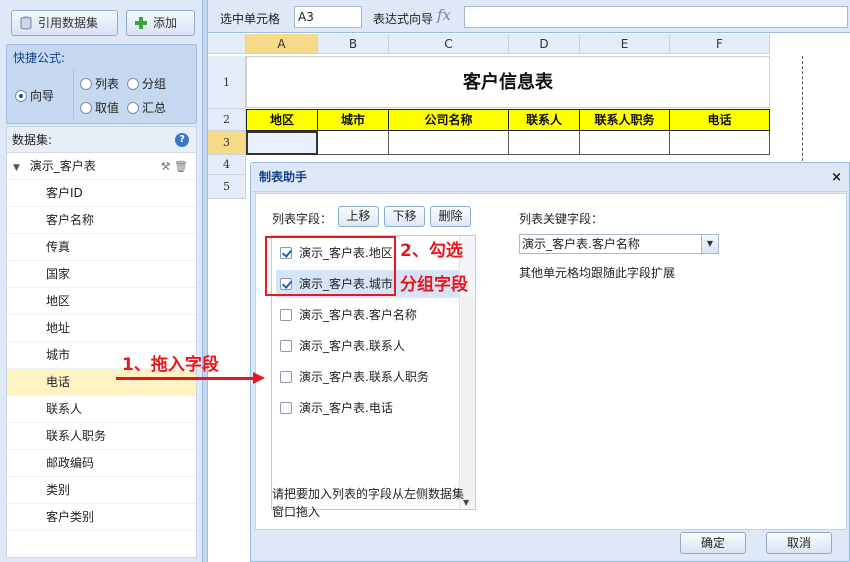  Describe the element at coordinates (656, 17) in the screenshot. I see `expression-input` at that location.